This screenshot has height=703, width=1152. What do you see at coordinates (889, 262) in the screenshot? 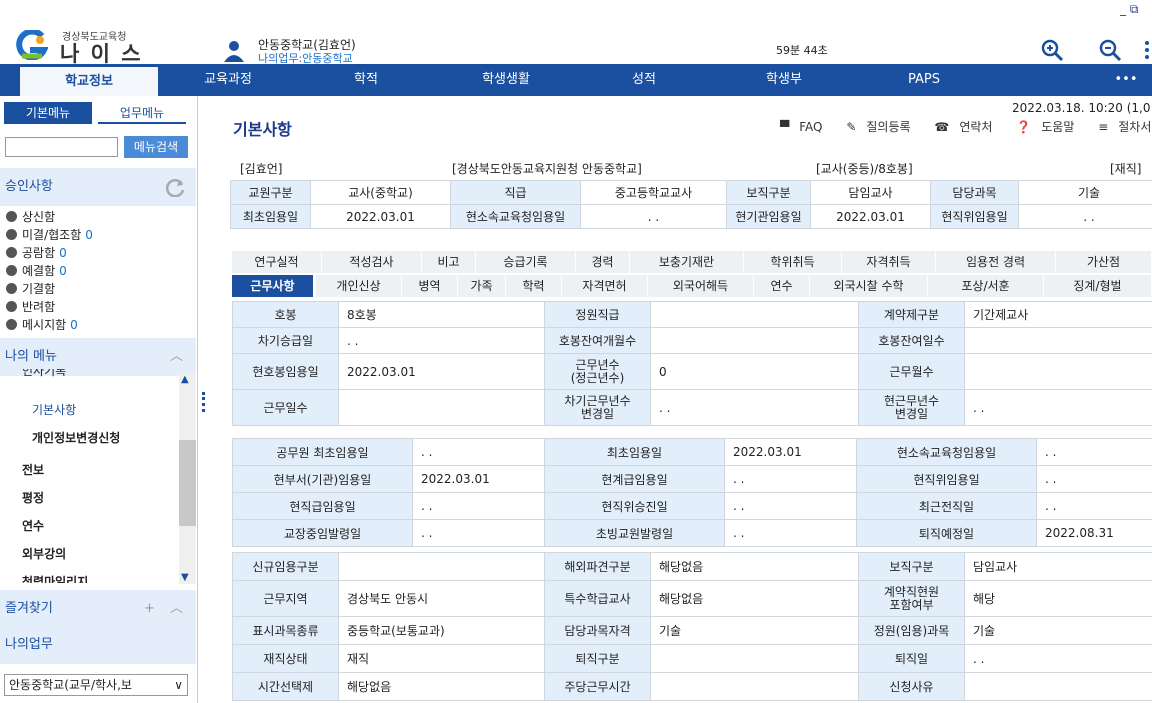
I see `tab-qualification: 자격취득` at bounding box center [889, 262].